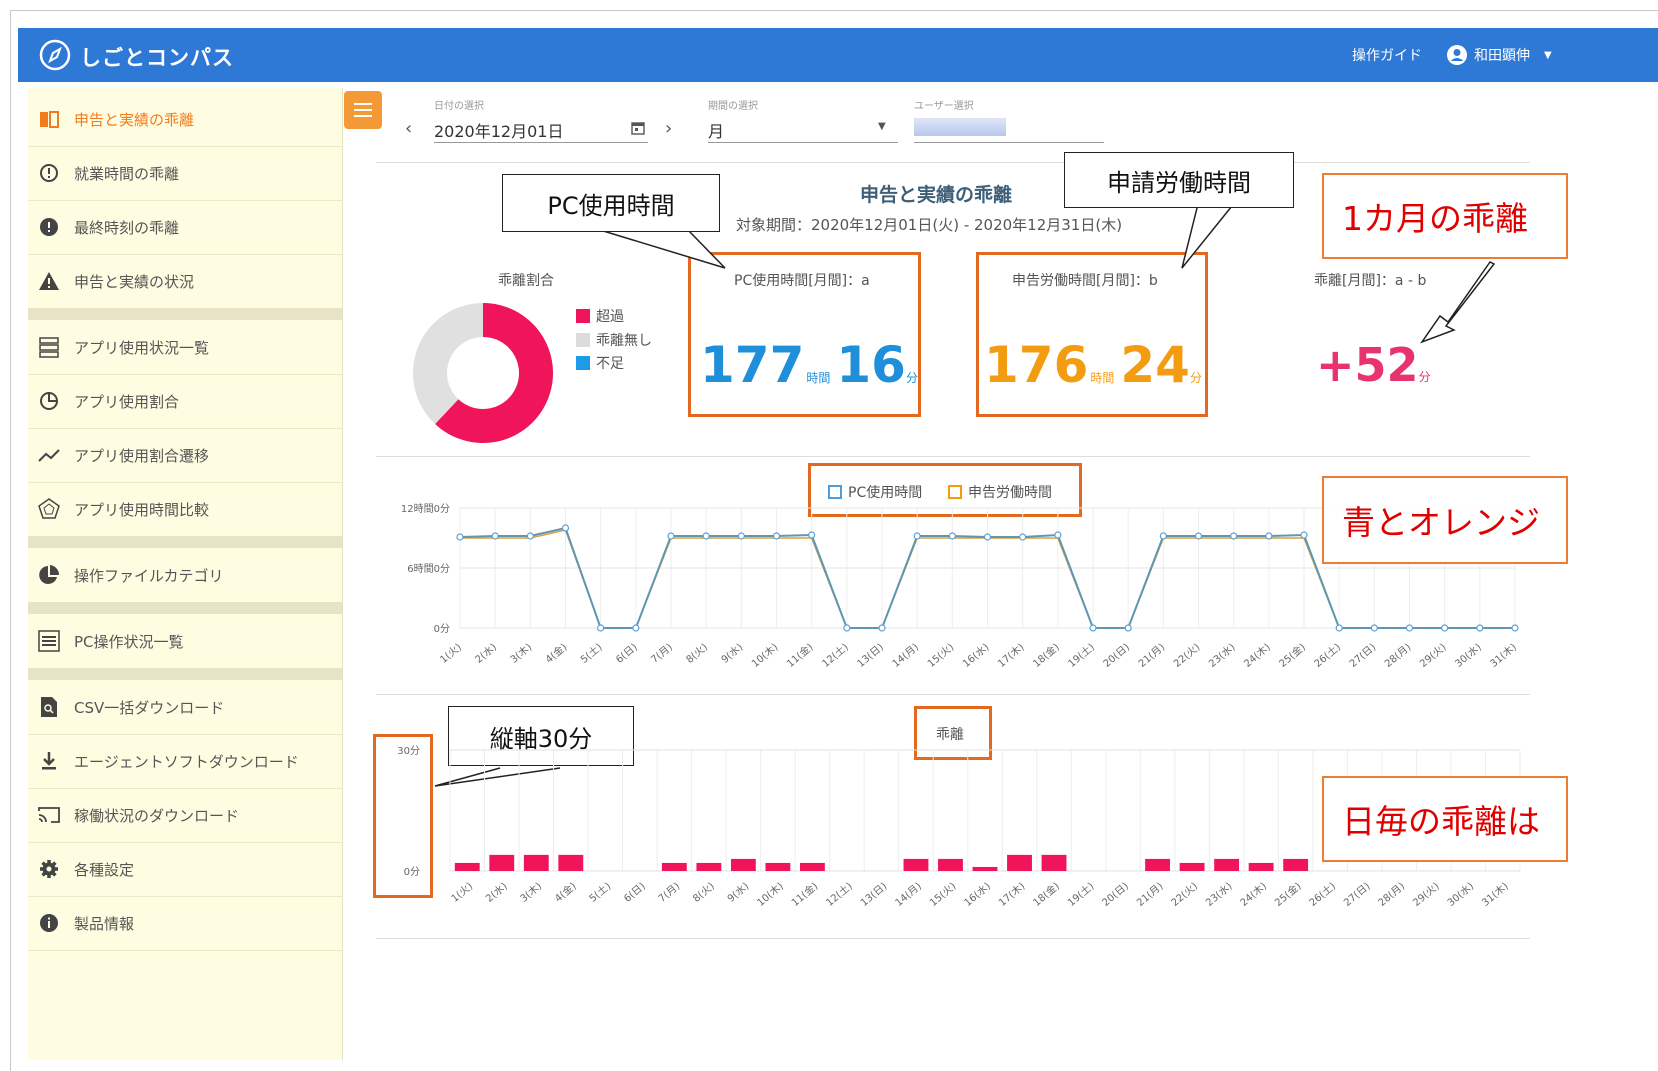  What do you see at coordinates (49, 173) in the screenshot?
I see `alert-circle-outline-icon` at bounding box center [49, 173].